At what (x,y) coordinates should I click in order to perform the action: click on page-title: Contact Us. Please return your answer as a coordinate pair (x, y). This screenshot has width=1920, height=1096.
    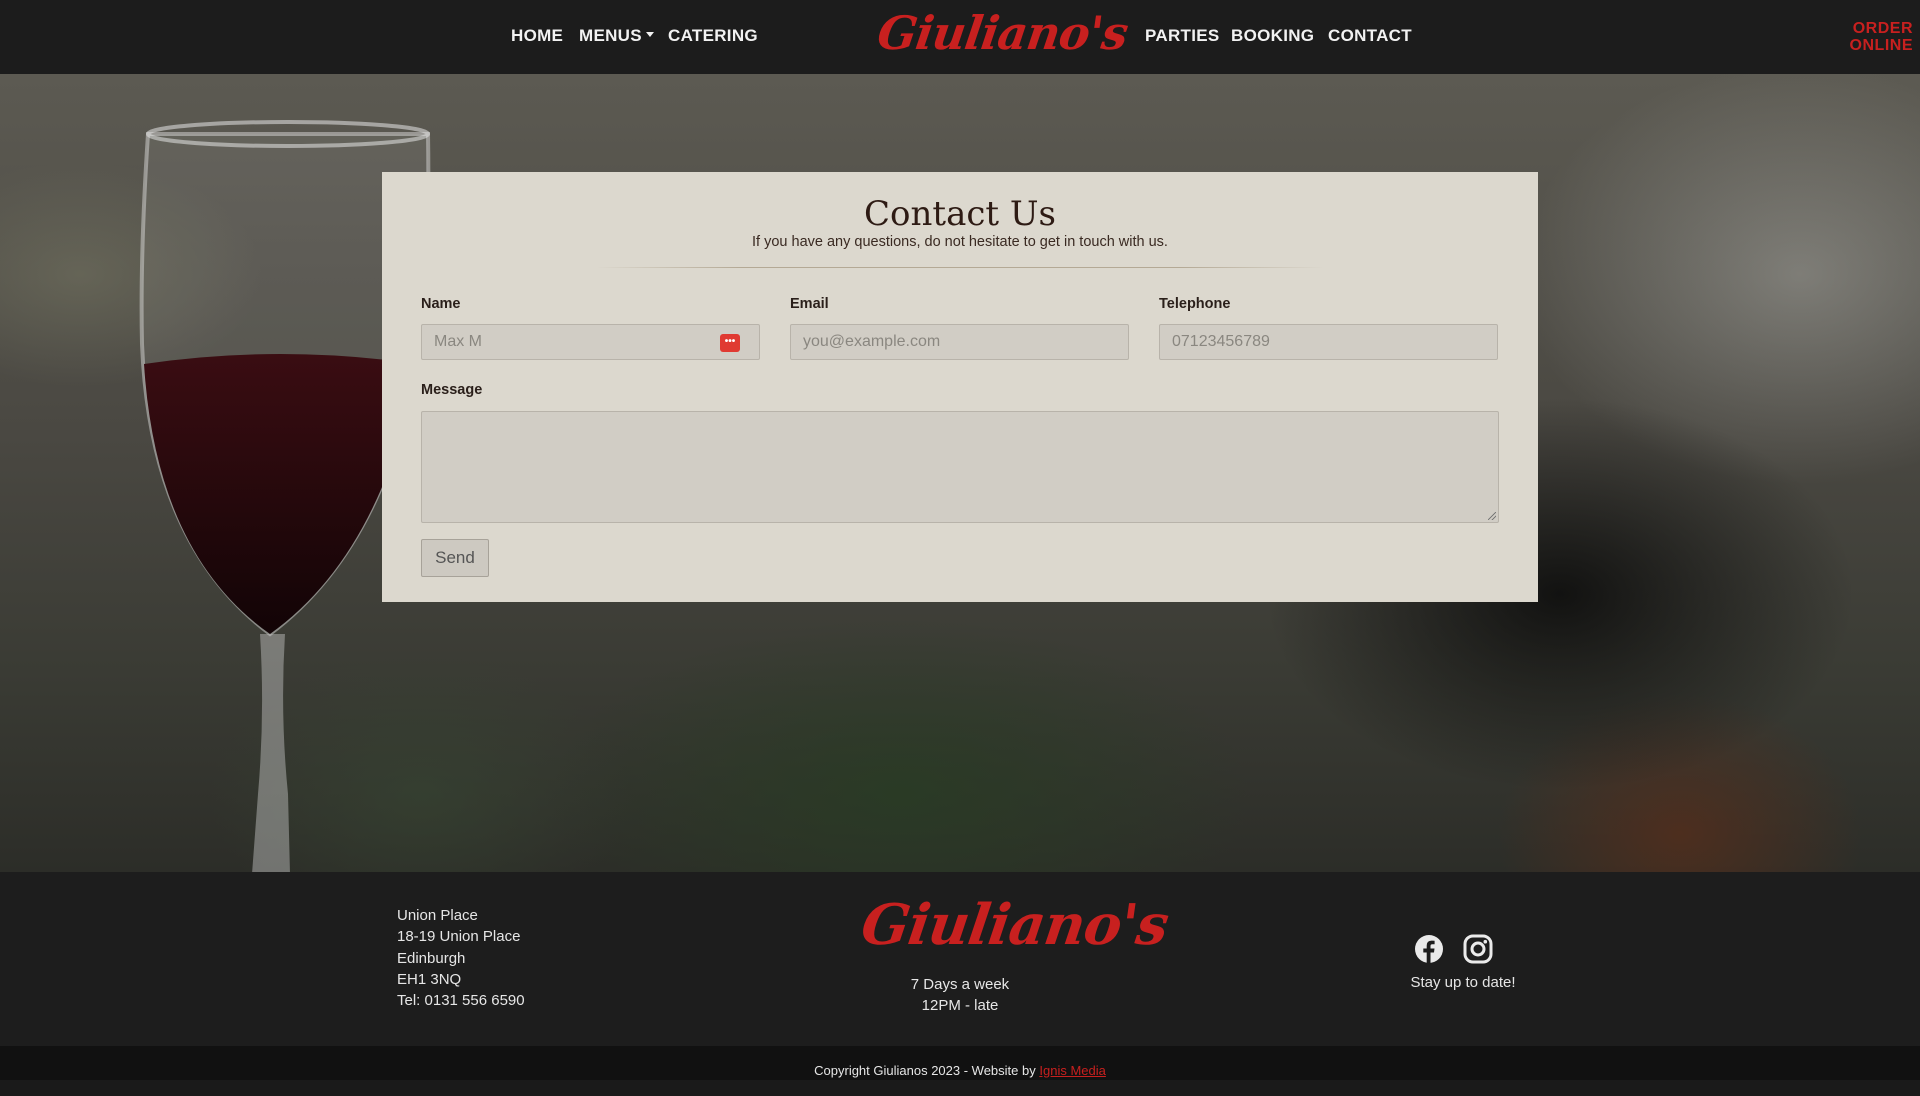
    Looking at the image, I should click on (960, 214).